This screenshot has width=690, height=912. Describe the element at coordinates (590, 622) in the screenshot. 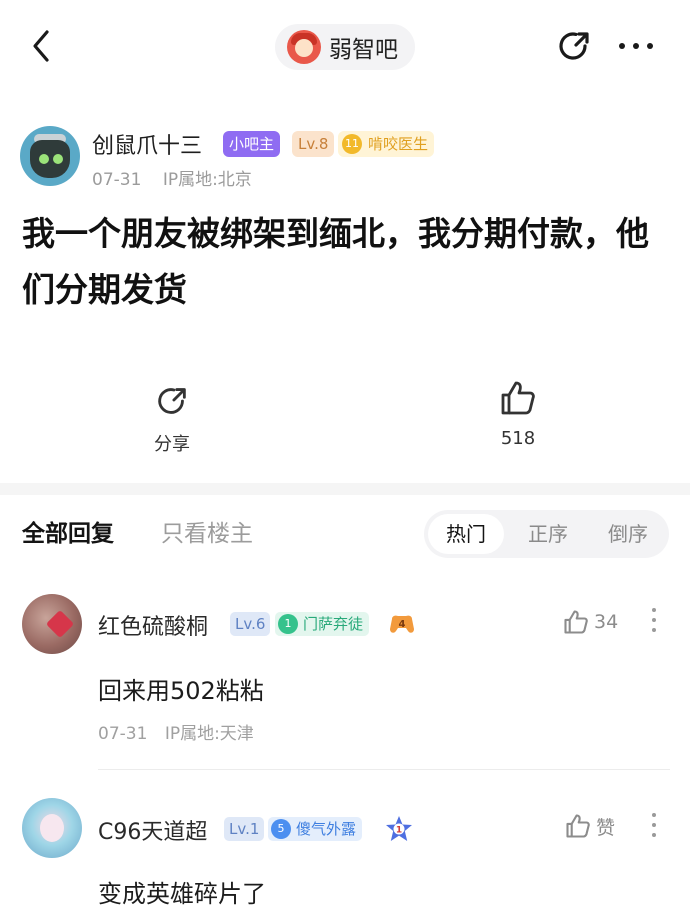

I see `comment-like-button: 34` at that location.